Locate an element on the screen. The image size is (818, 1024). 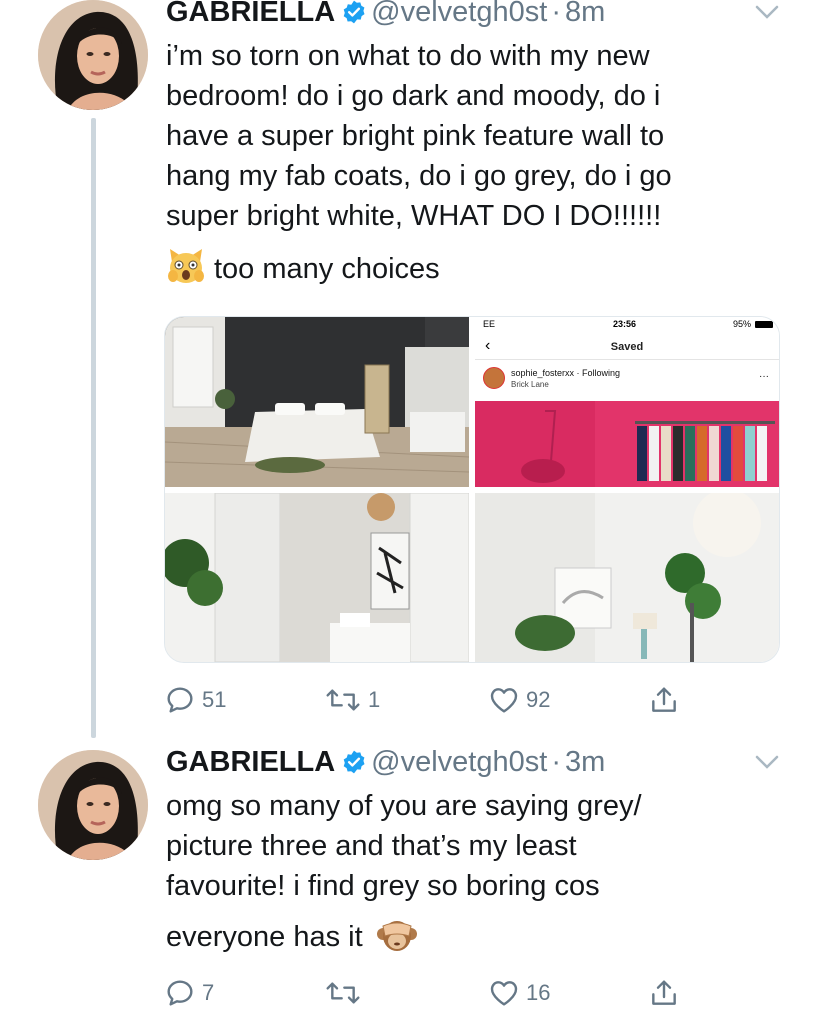
pink-room-photo is located at coordinates (627, 444).